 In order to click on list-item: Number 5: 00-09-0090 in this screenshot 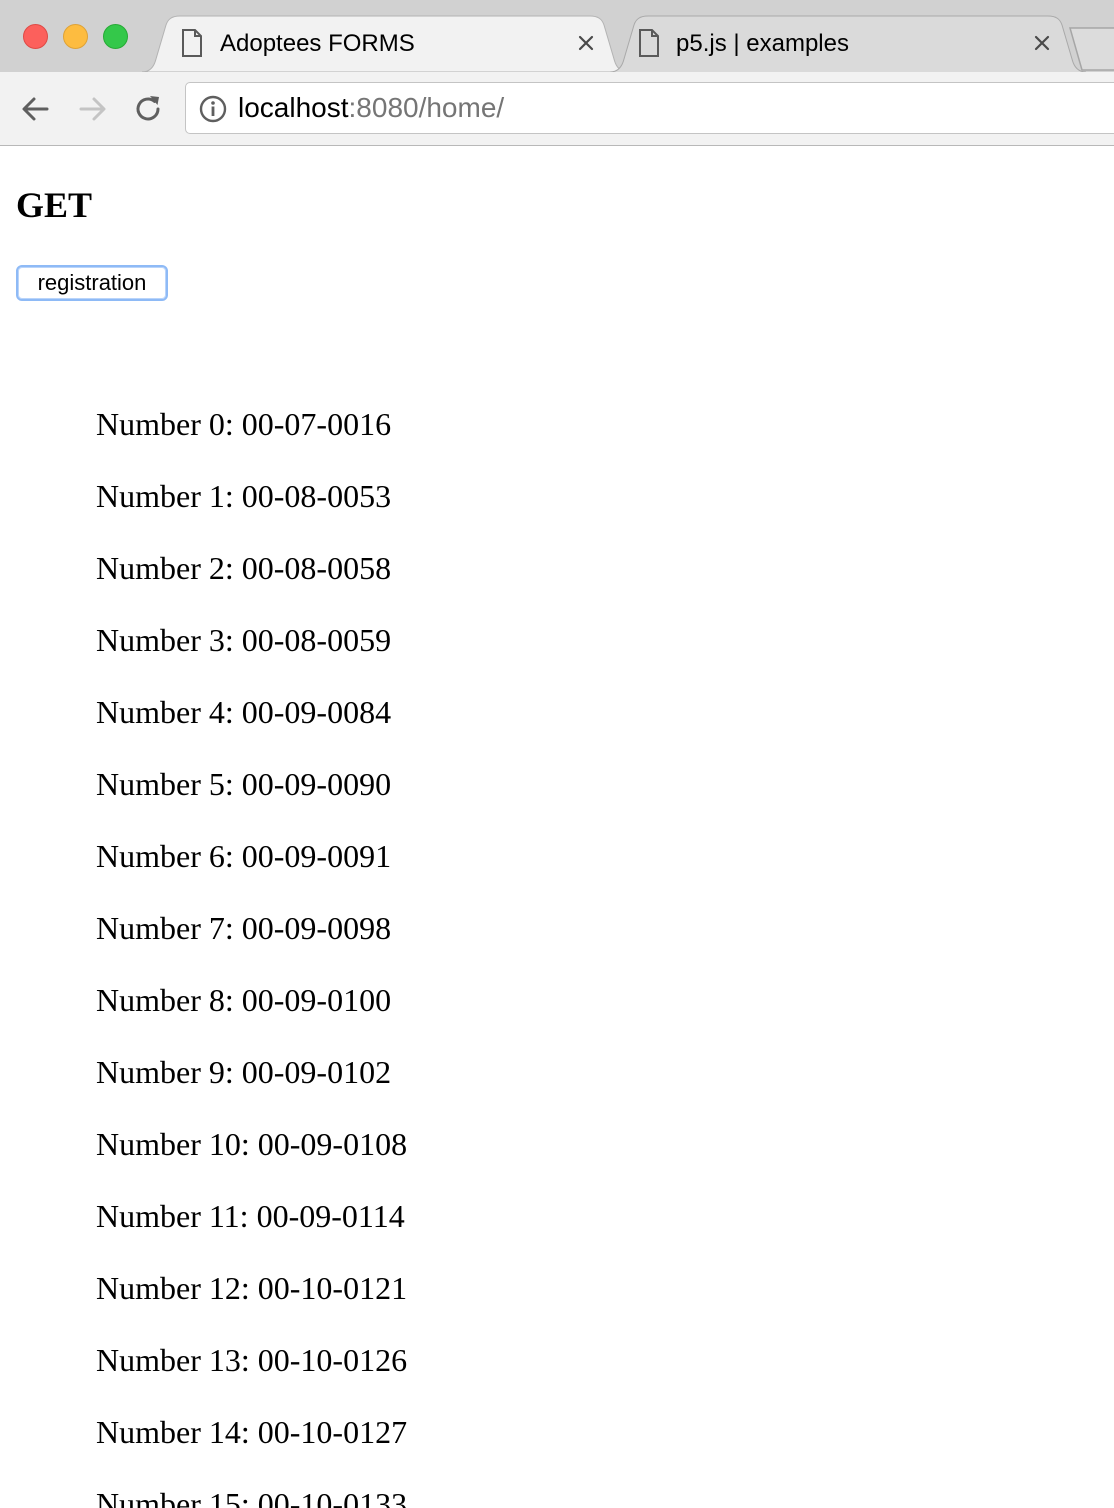, I will do `click(244, 784)`.